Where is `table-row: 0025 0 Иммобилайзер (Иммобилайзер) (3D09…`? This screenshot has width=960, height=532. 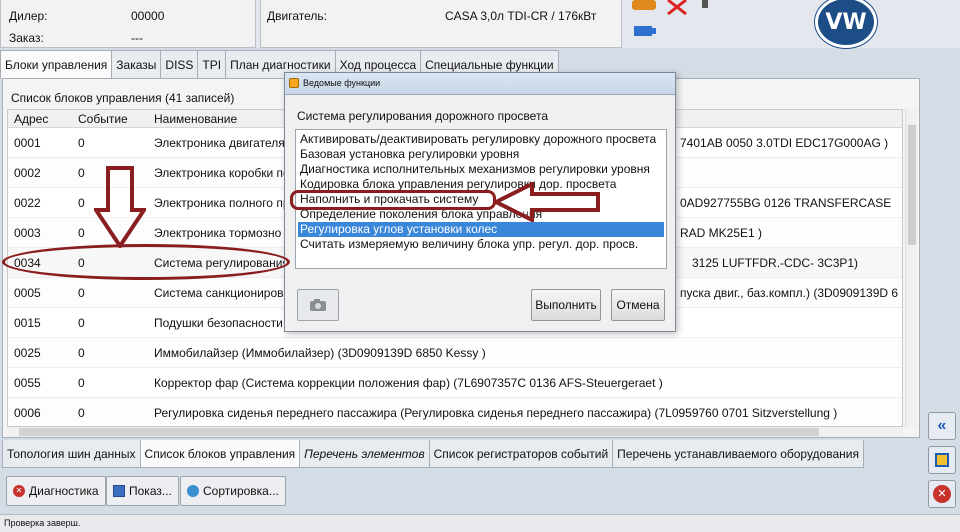
table-row: 0025 0 Иммобилайзер (Иммобилайзер) (3D09… is located at coordinates (455, 353).